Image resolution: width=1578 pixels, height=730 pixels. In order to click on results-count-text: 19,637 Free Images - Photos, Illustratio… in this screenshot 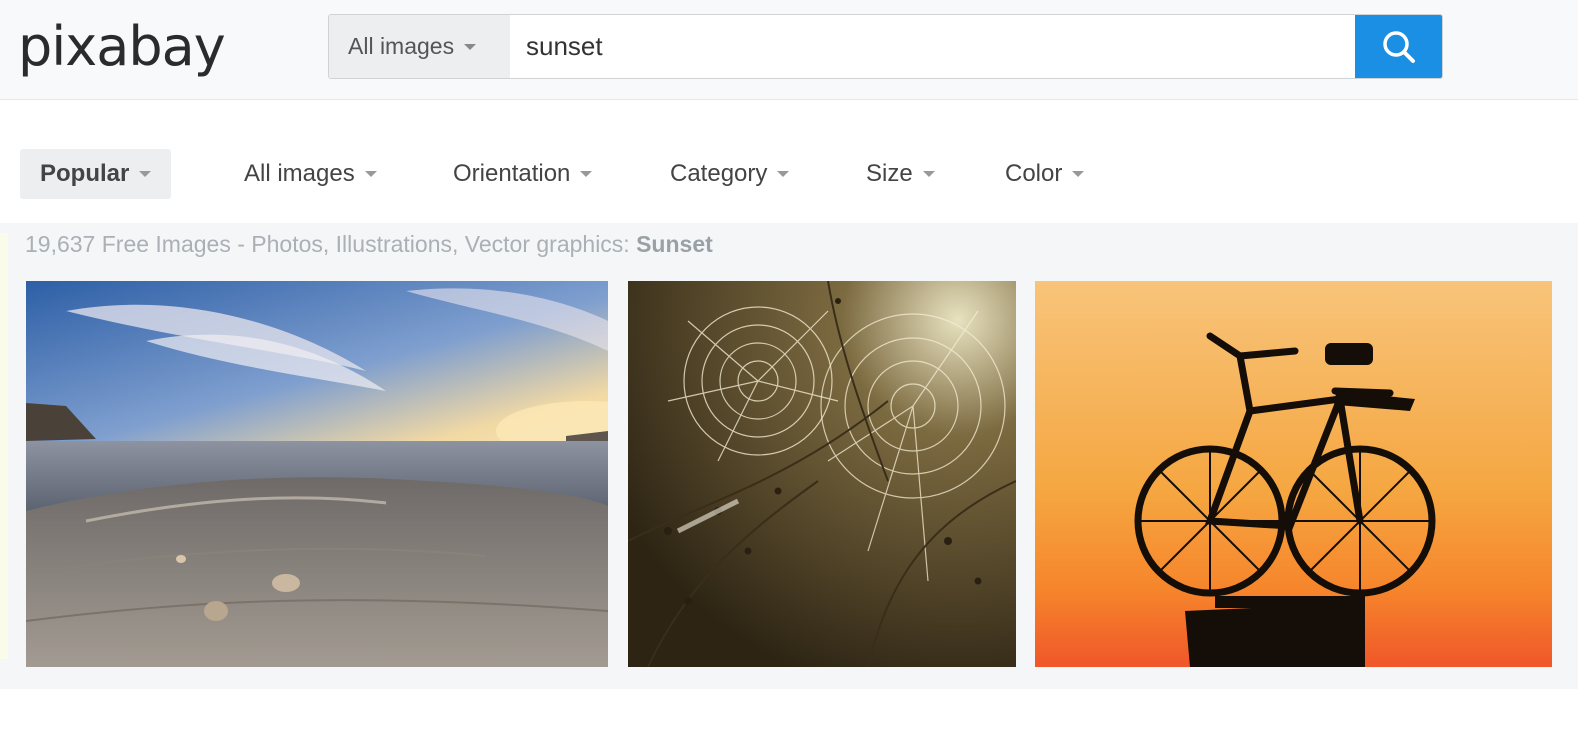, I will do `click(327, 244)`.